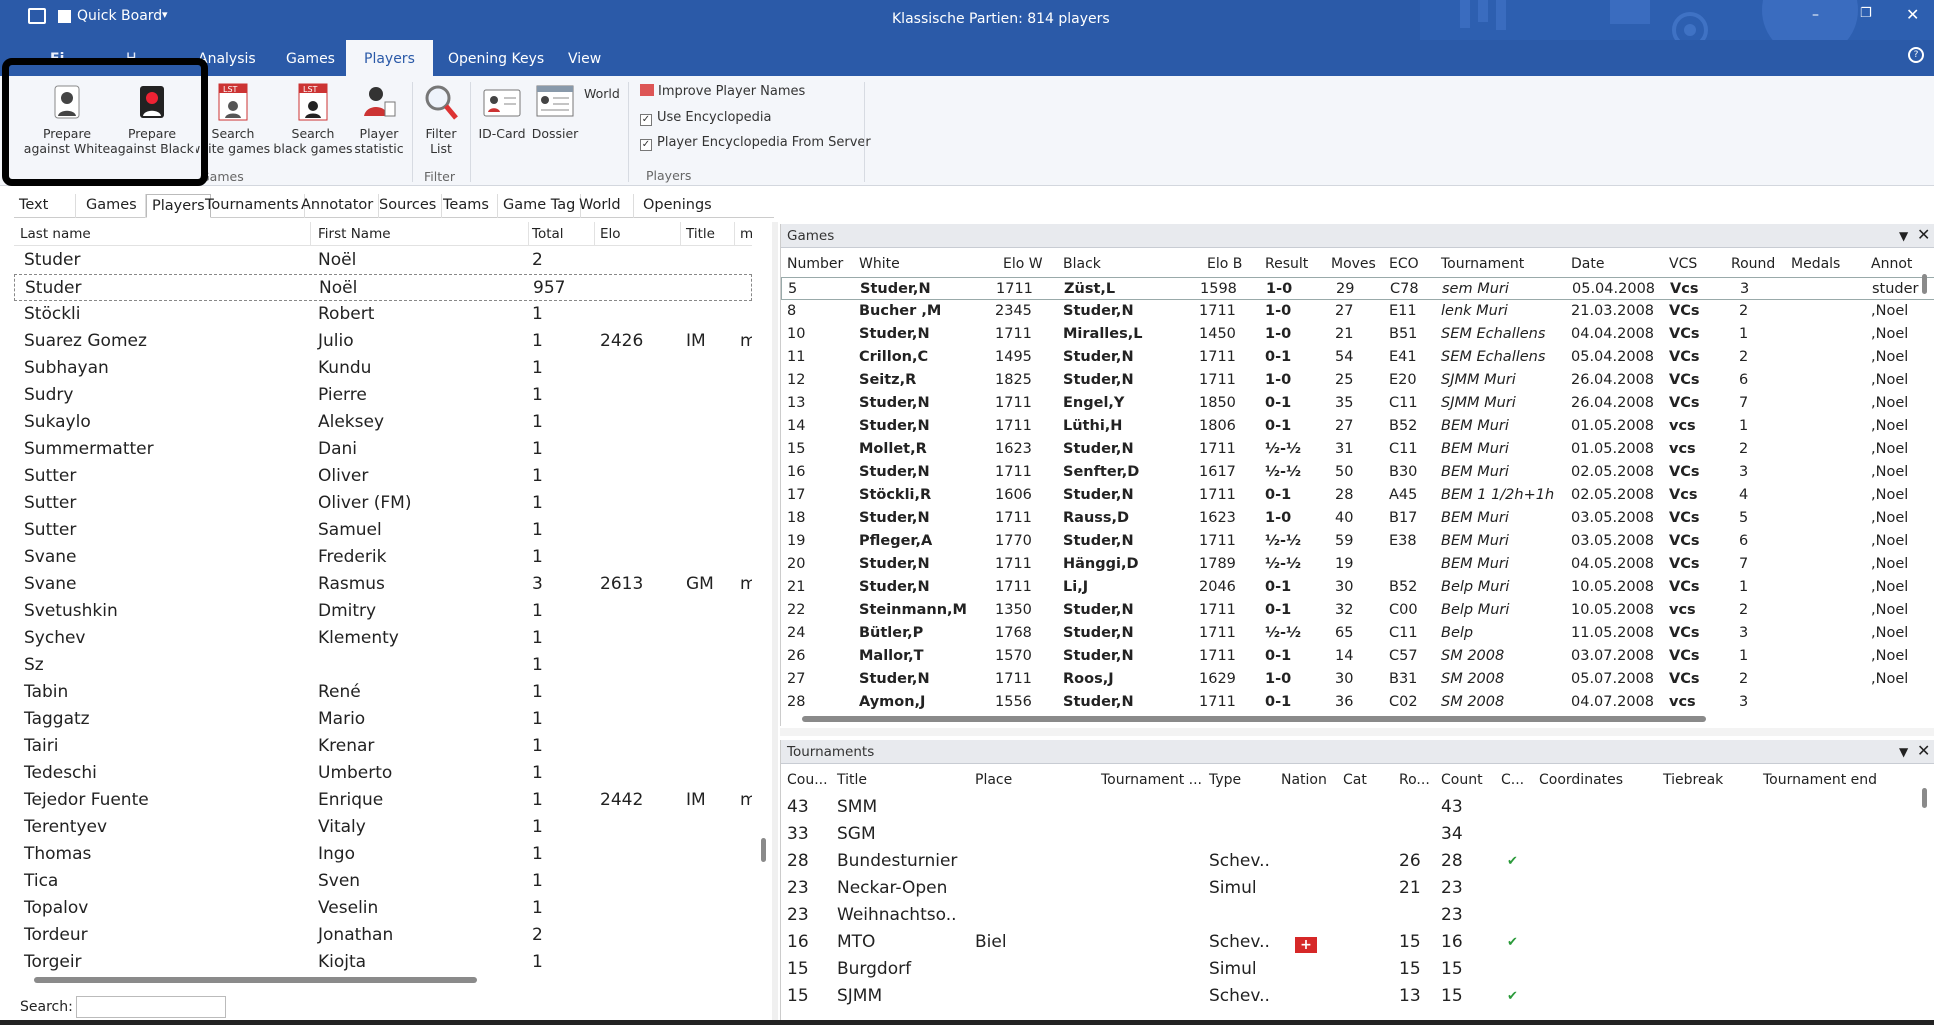  I want to click on tournament-row: 15 SJMM Schev.. 13 15 ✔, so click(1357, 996).